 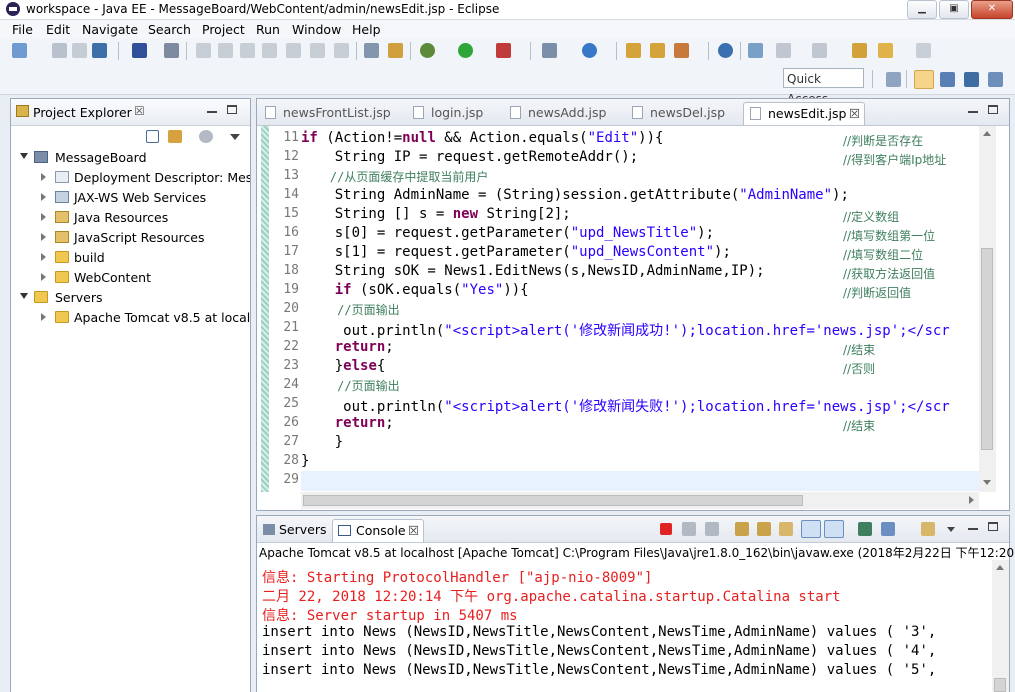 What do you see at coordinates (206, 136) in the screenshot?
I see `filter-icon` at bounding box center [206, 136].